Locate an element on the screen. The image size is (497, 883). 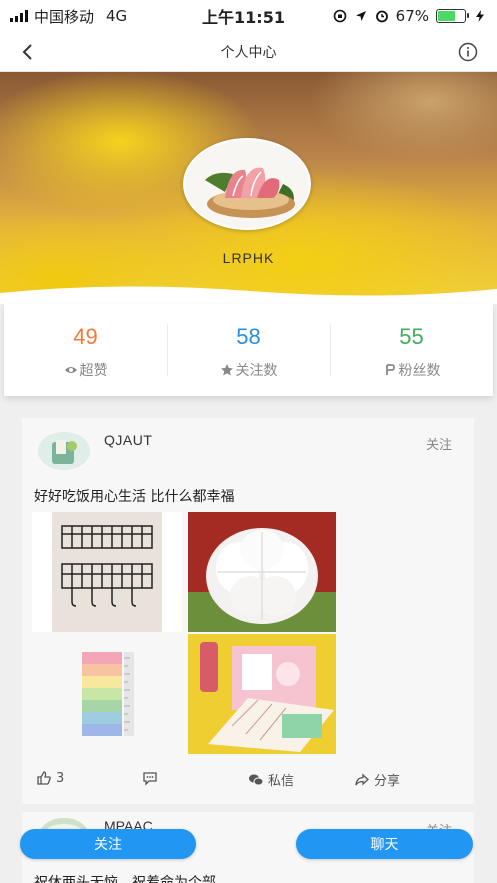
stat-label: 关注数 is located at coordinates (249, 370).